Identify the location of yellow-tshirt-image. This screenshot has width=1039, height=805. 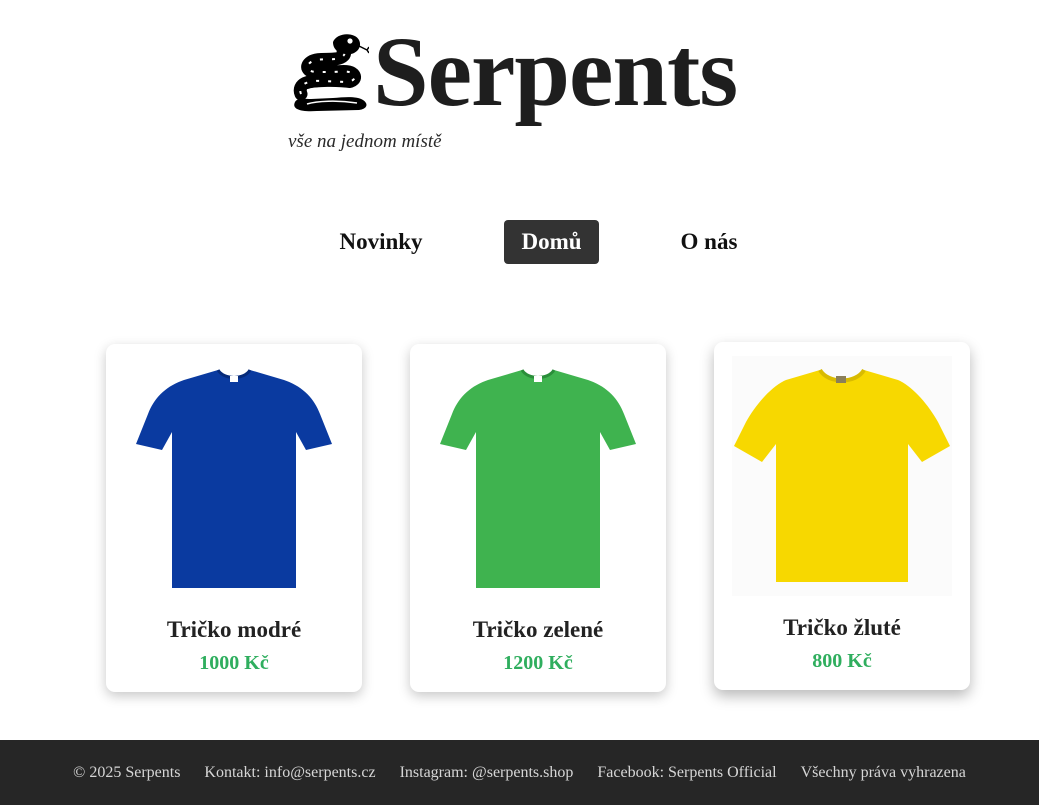
(842, 476).